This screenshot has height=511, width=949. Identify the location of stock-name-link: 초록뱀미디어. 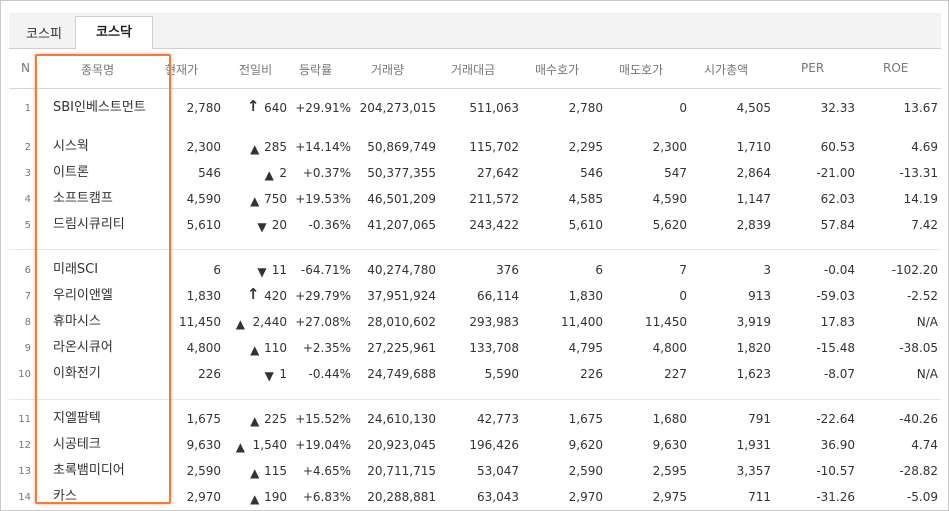
(109, 470).